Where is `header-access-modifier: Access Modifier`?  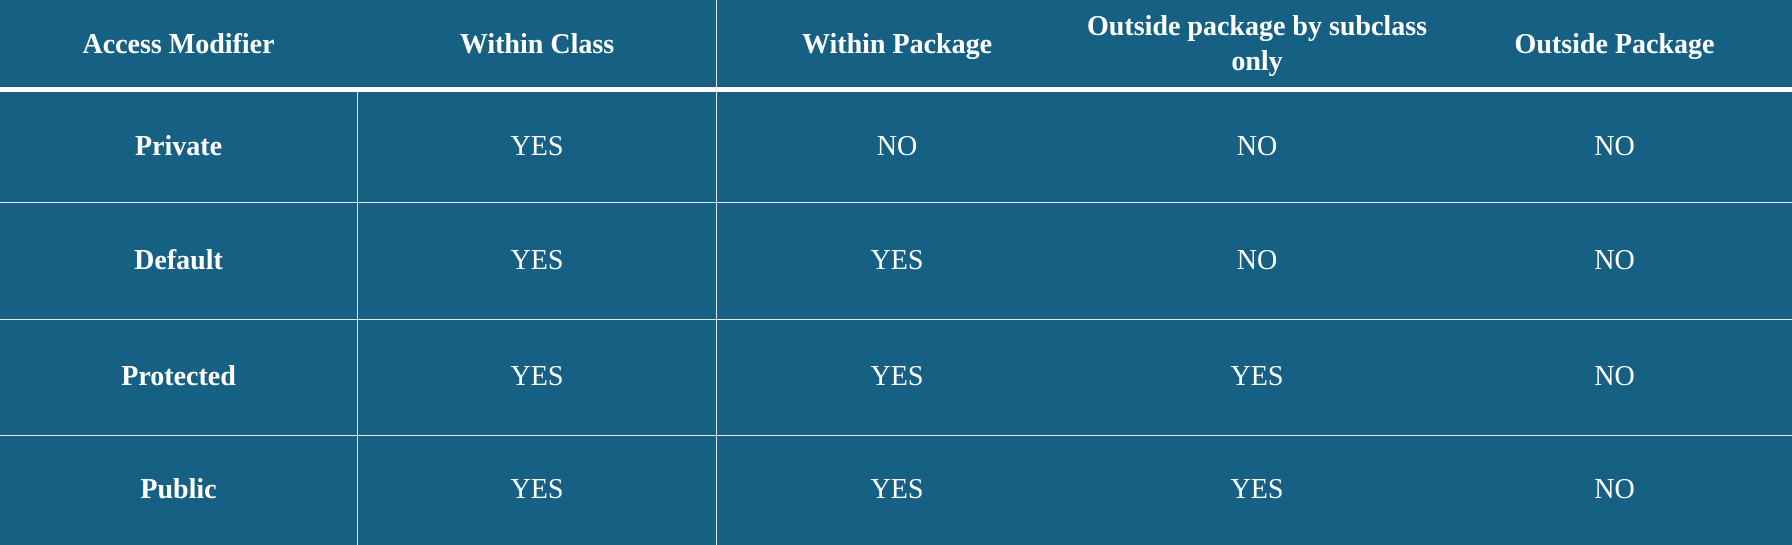
header-access-modifier: Access Modifier is located at coordinates (178, 44).